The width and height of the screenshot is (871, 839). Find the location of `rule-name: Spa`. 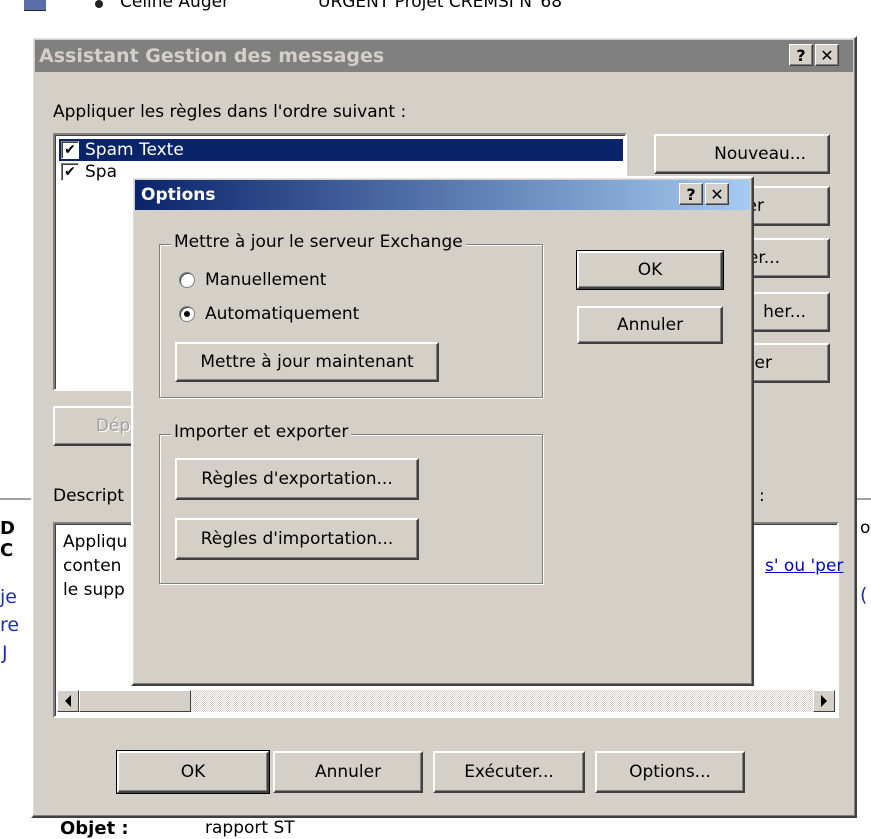

rule-name: Spa is located at coordinates (101, 172).